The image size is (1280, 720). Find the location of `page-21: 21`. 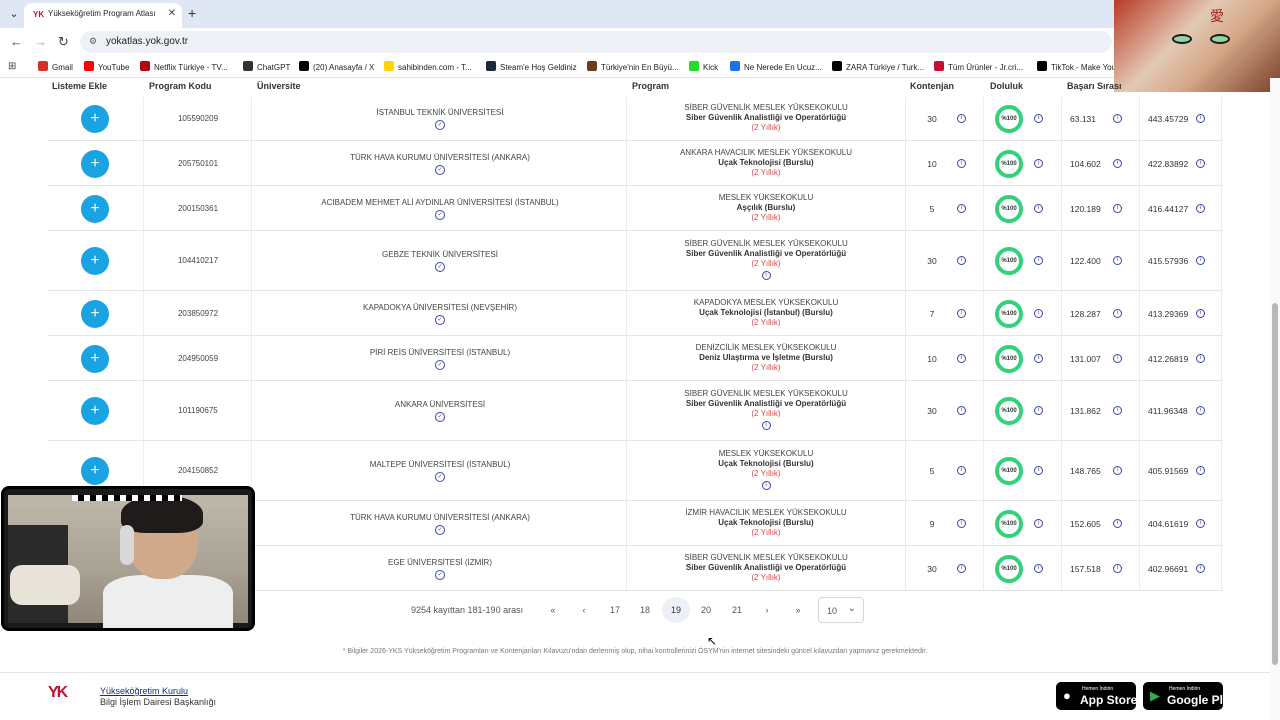

page-21: 21 is located at coordinates (737, 610).